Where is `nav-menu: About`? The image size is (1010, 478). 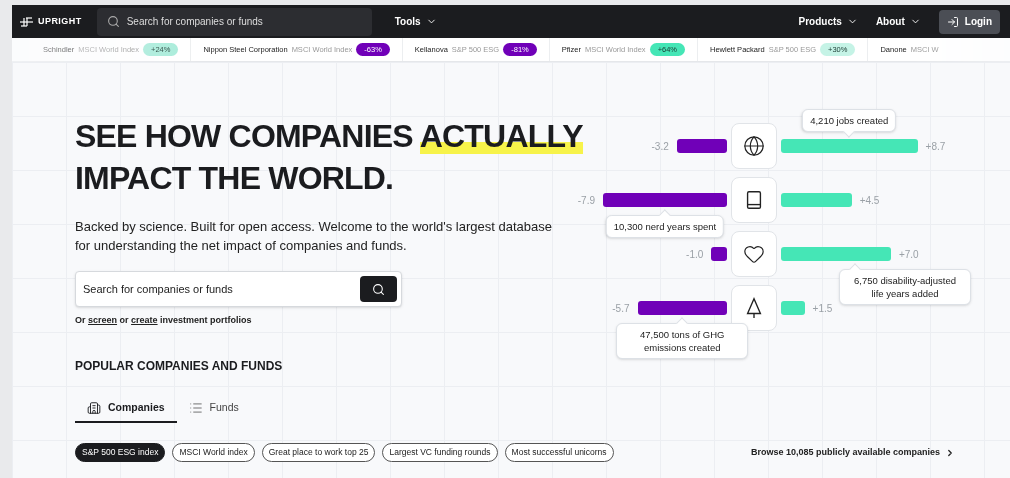 nav-menu: About is located at coordinates (898, 21).